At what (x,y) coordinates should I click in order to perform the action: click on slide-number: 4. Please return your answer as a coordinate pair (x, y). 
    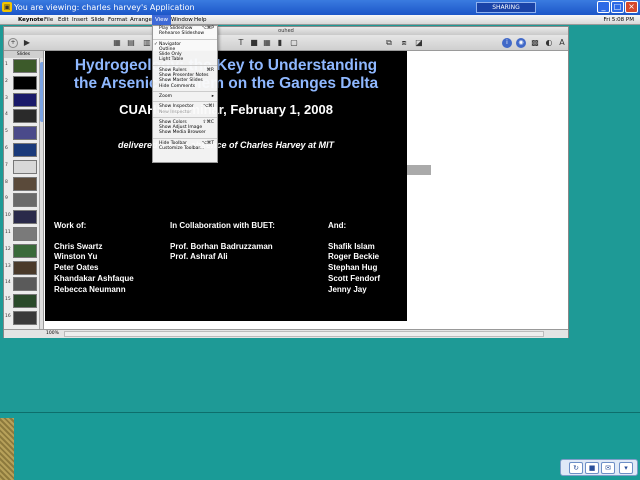
    Looking at the image, I should click on (6, 115).